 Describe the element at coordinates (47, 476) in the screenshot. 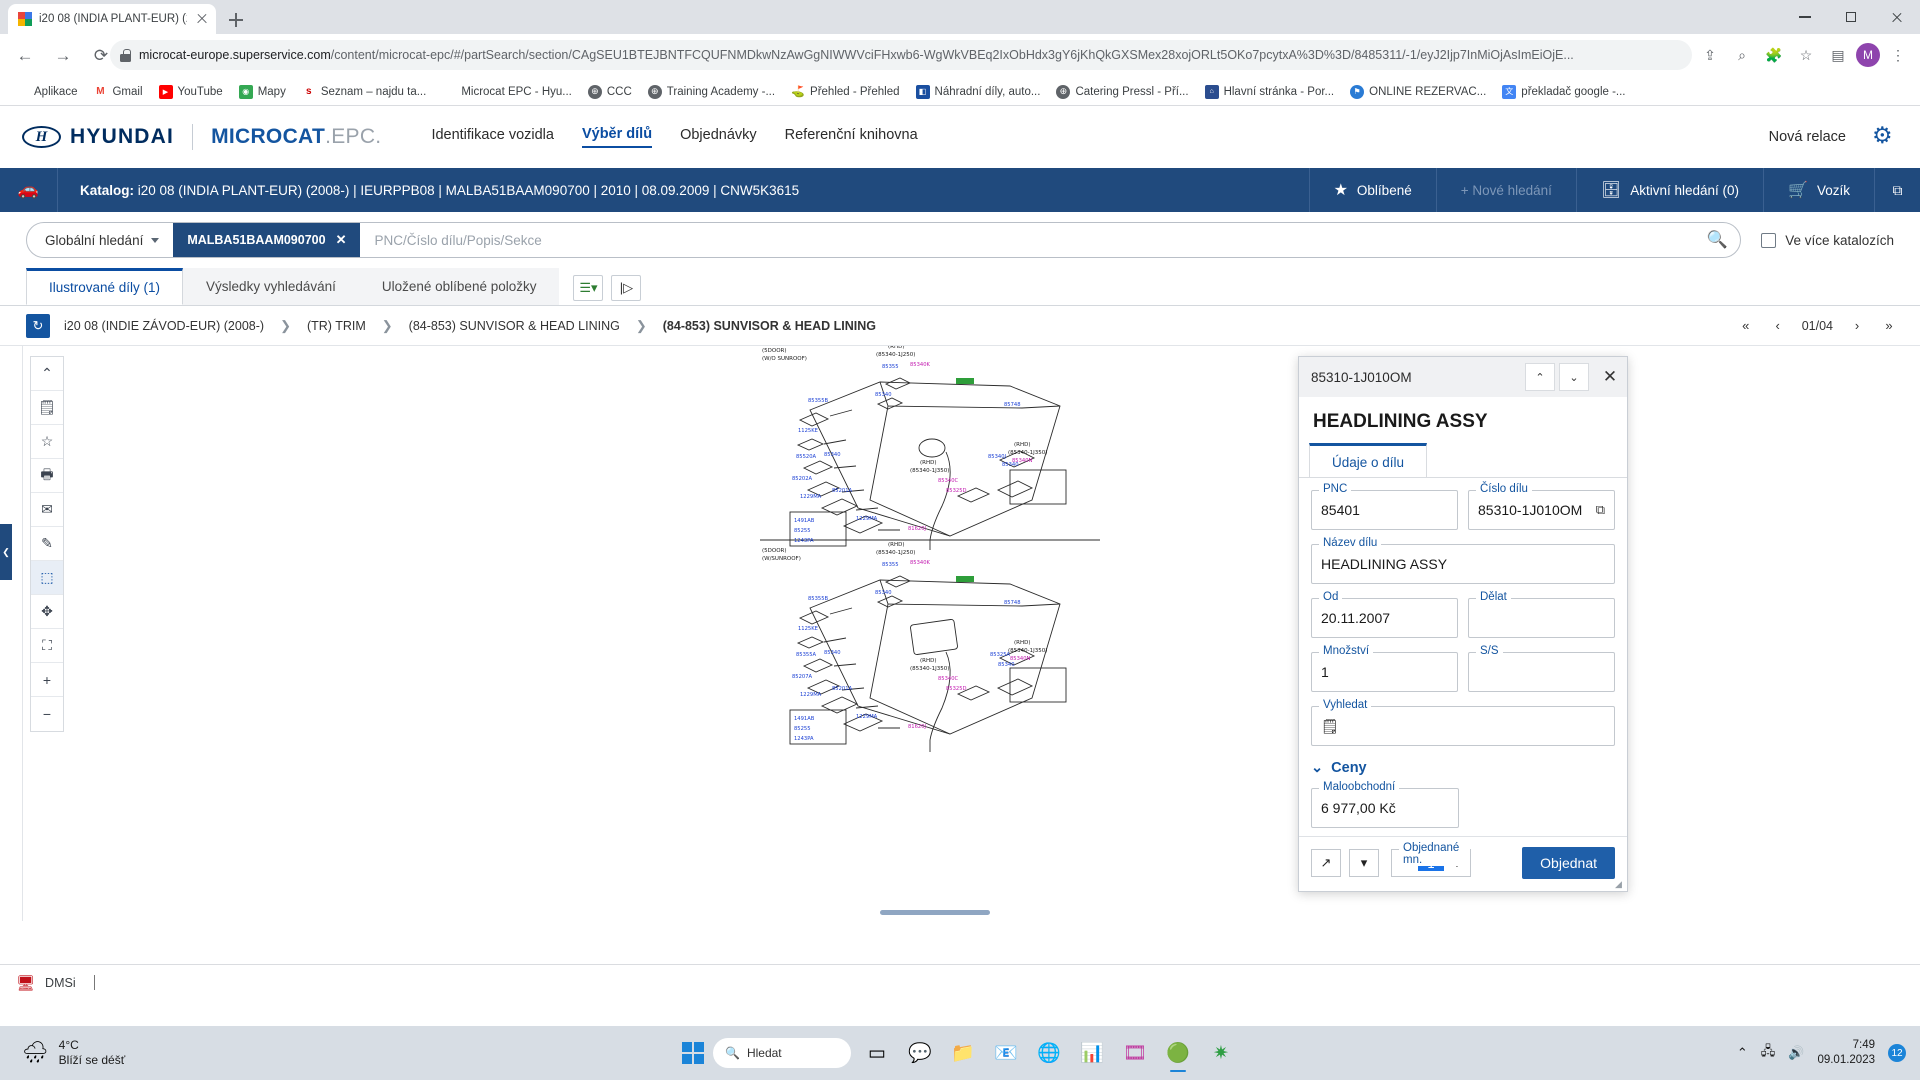

I see `printer-icon: 🖶` at that location.